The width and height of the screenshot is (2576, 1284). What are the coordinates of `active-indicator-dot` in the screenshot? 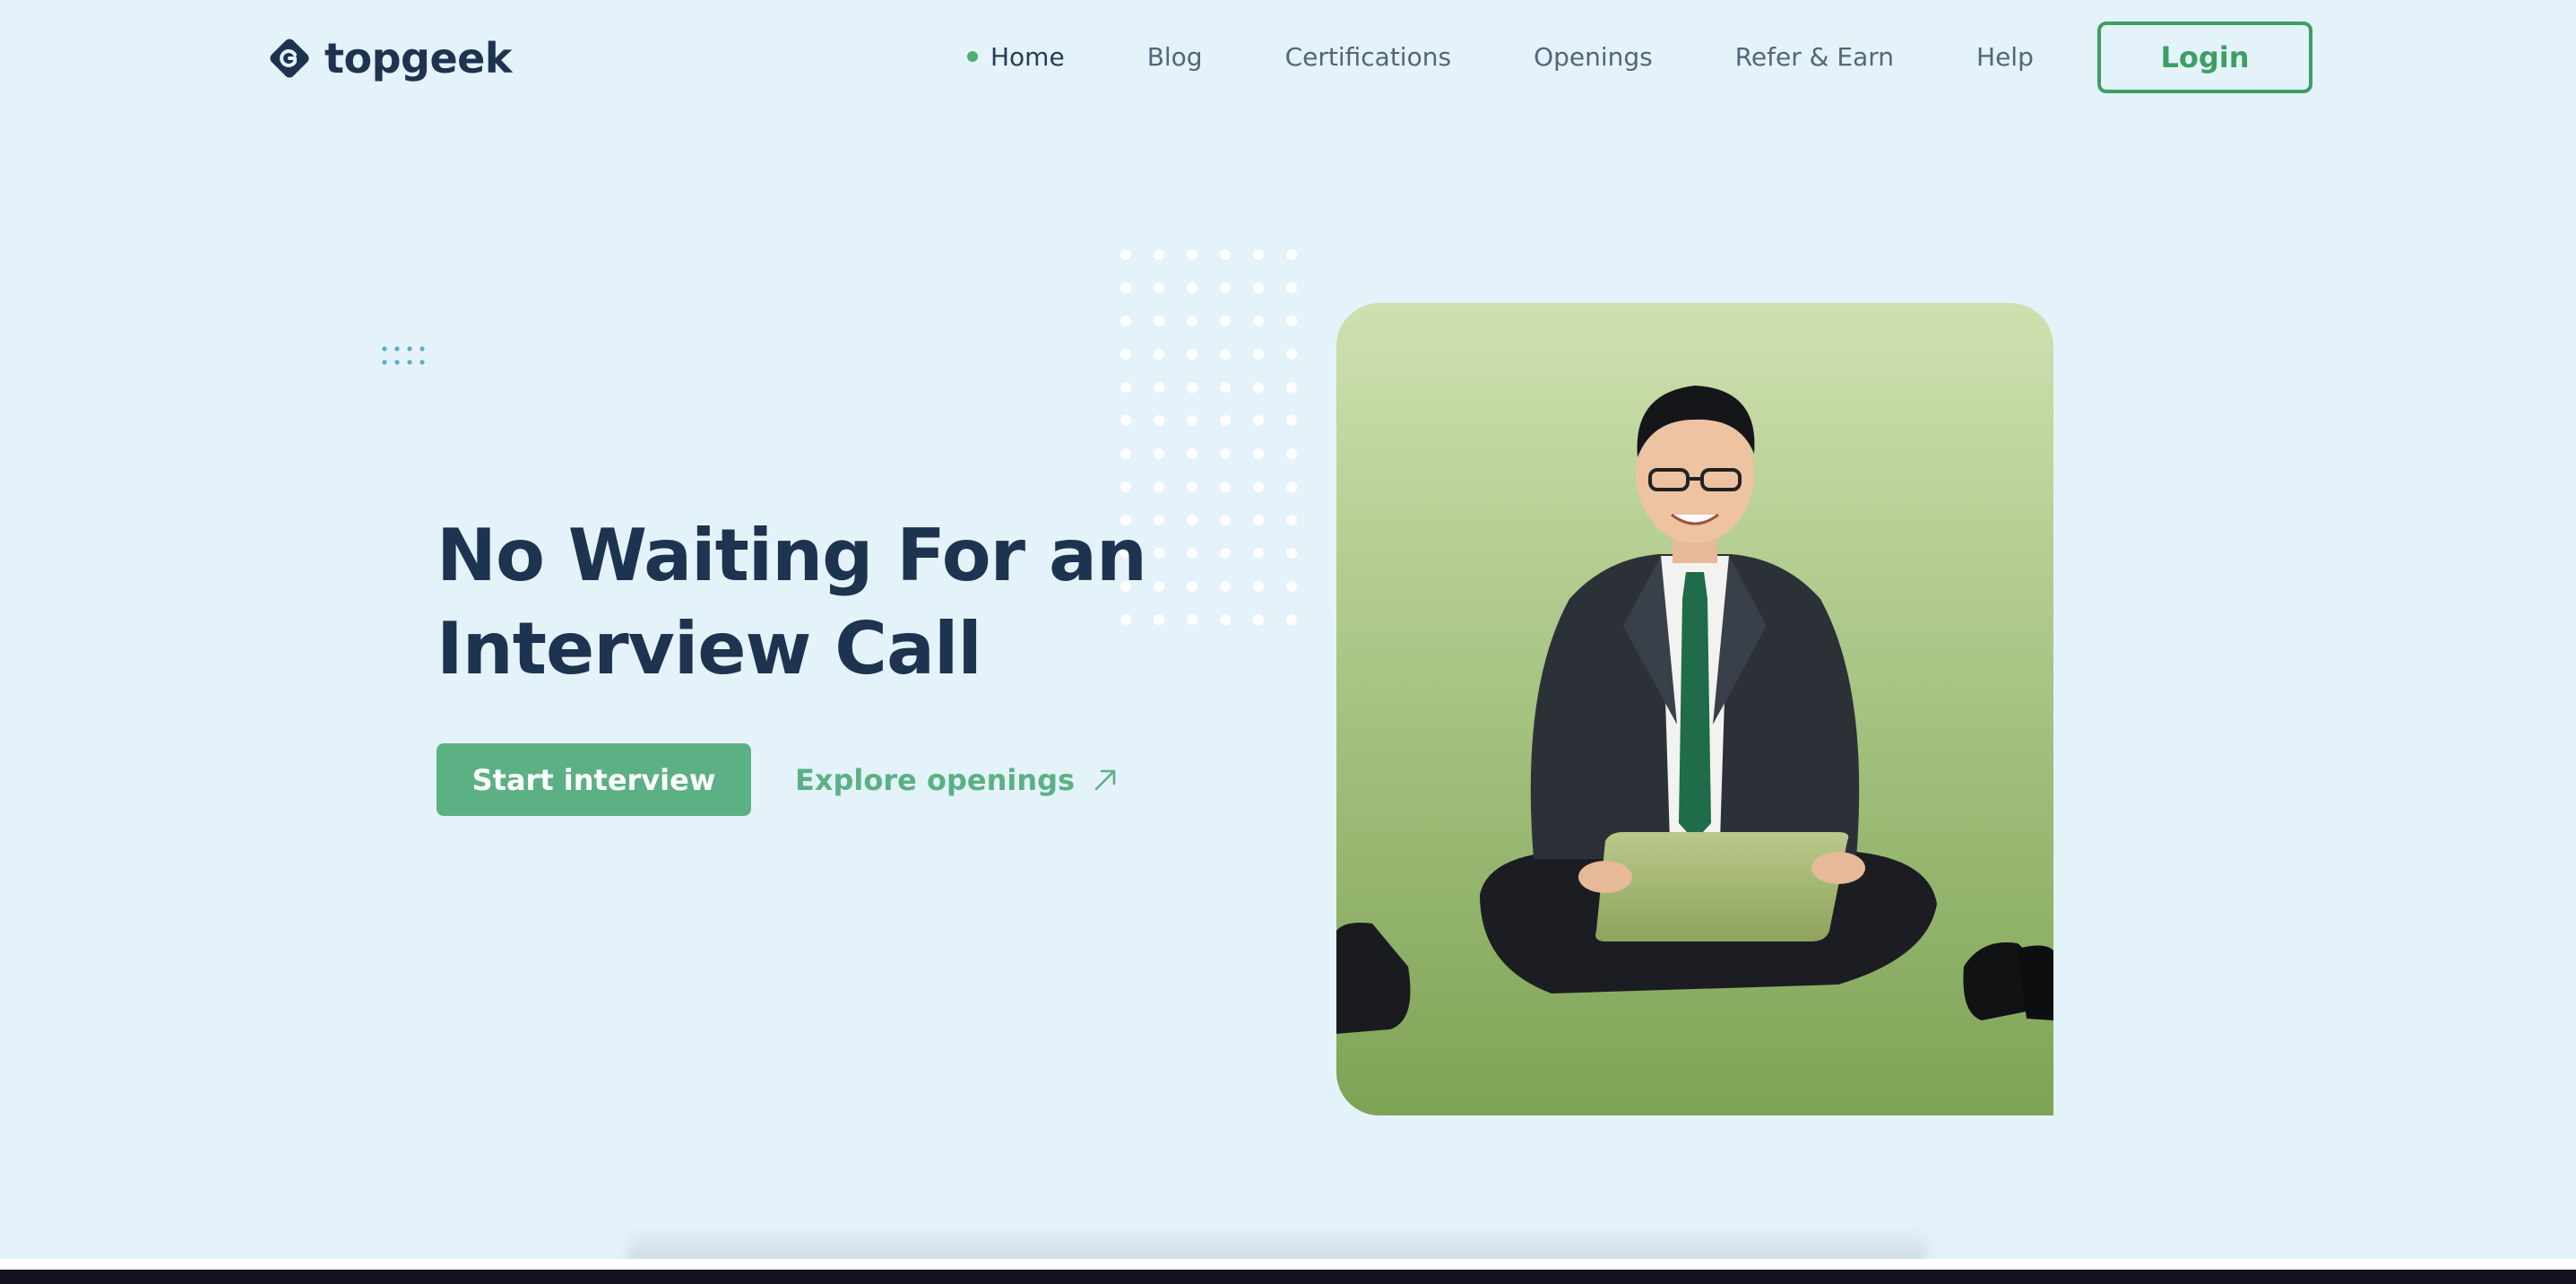 It's located at (972, 56).